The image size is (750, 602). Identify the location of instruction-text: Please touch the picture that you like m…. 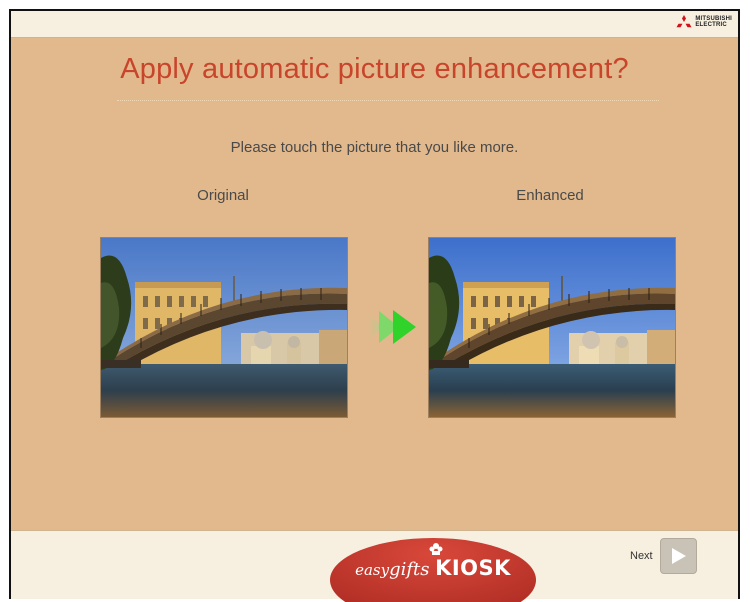
(374, 147).